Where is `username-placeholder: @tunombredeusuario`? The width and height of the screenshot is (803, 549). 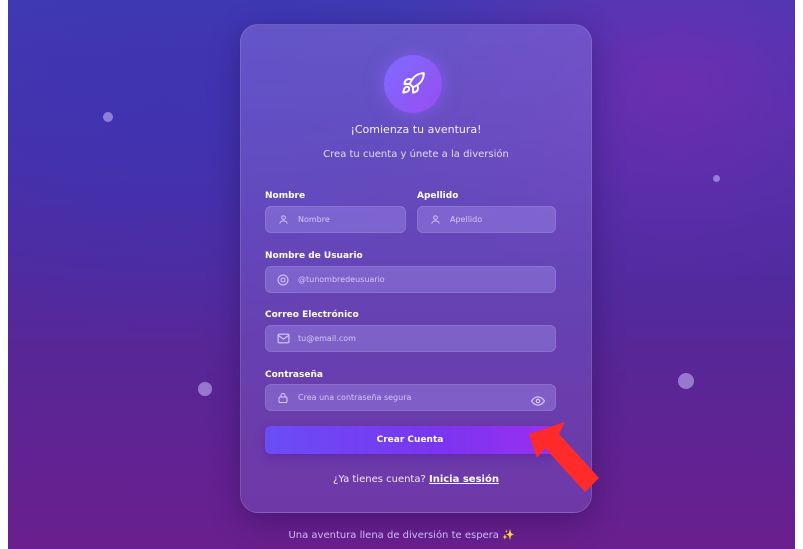
username-placeholder: @tunombredeusuario is located at coordinates (341, 279).